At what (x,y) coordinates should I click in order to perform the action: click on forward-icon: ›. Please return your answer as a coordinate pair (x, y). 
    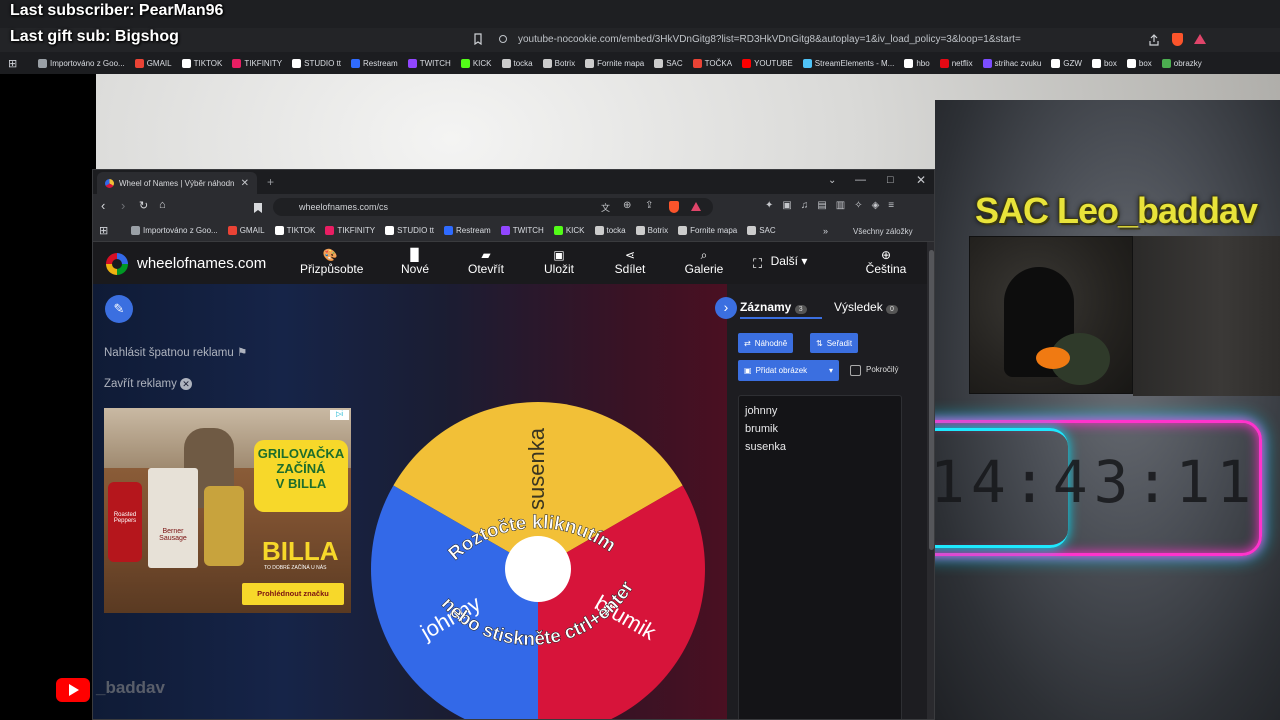
    Looking at the image, I should click on (123, 205).